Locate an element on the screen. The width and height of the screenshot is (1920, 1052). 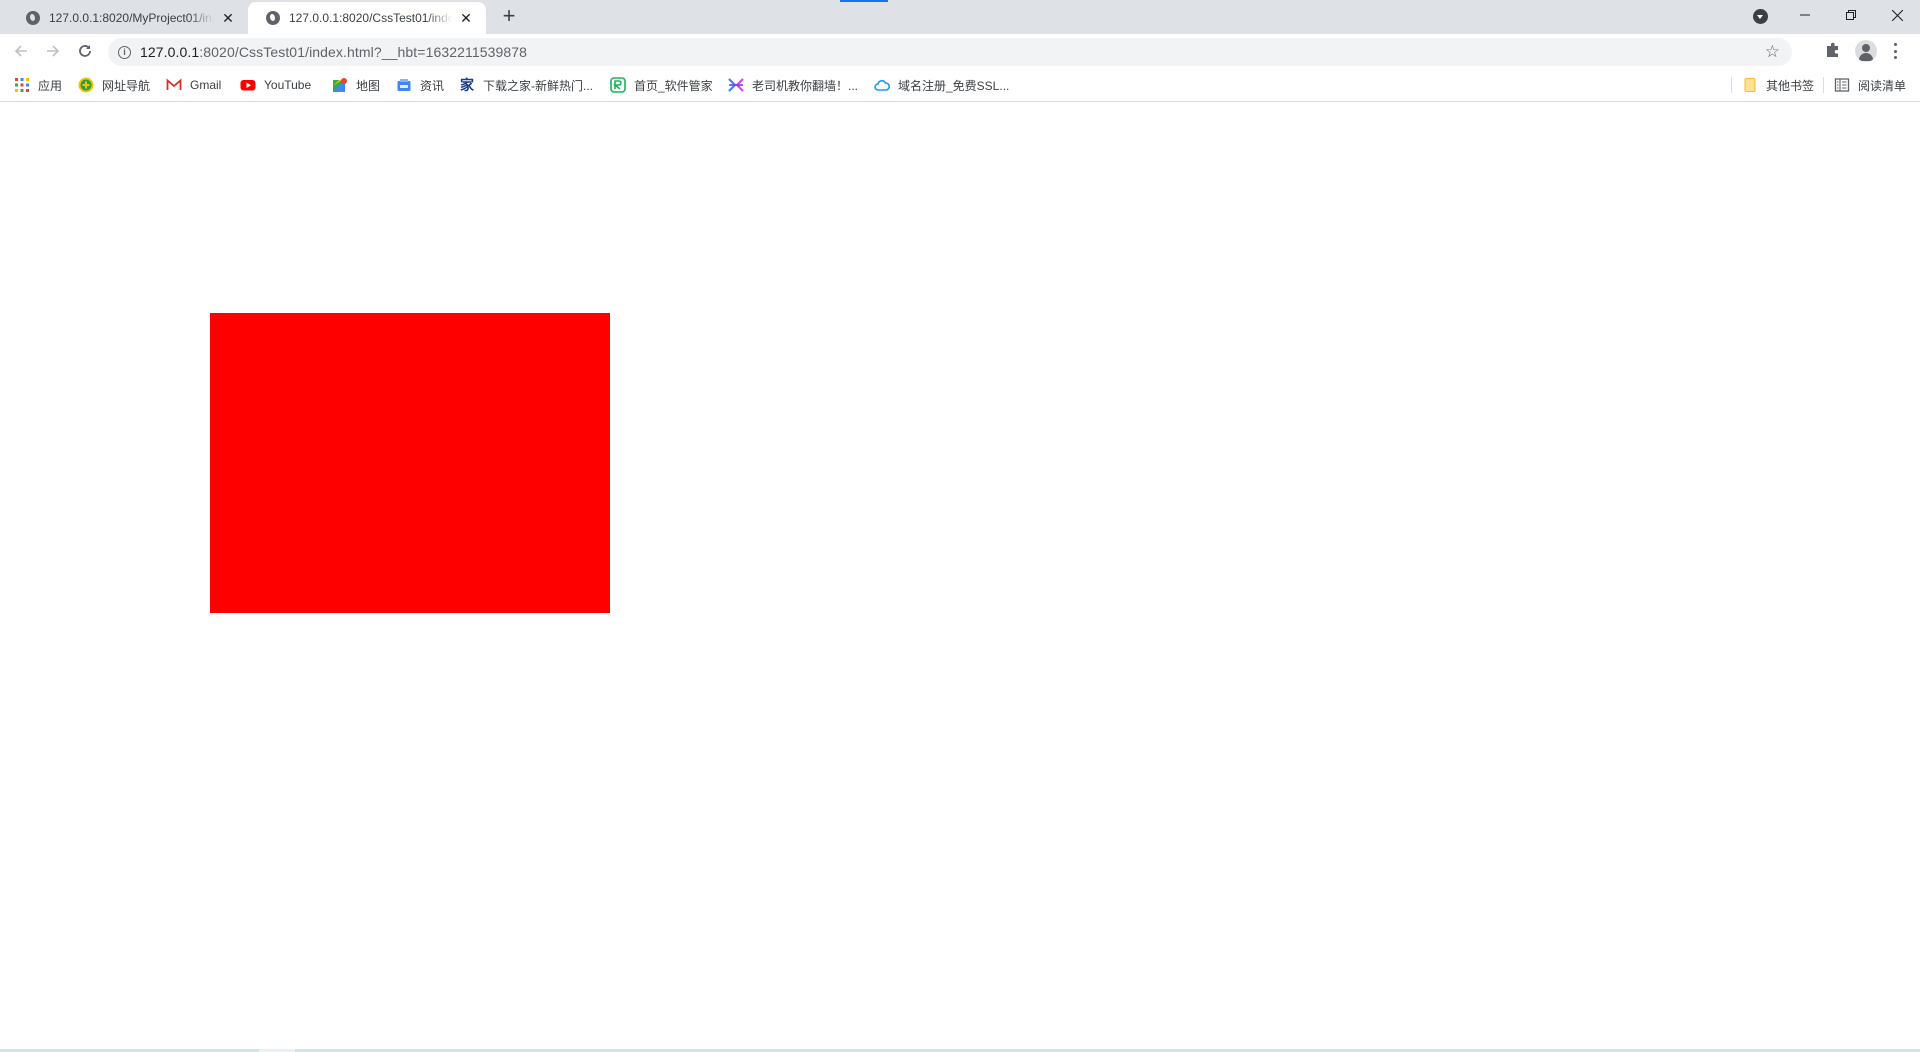
tab-strip-accent is located at coordinates (864, 1).